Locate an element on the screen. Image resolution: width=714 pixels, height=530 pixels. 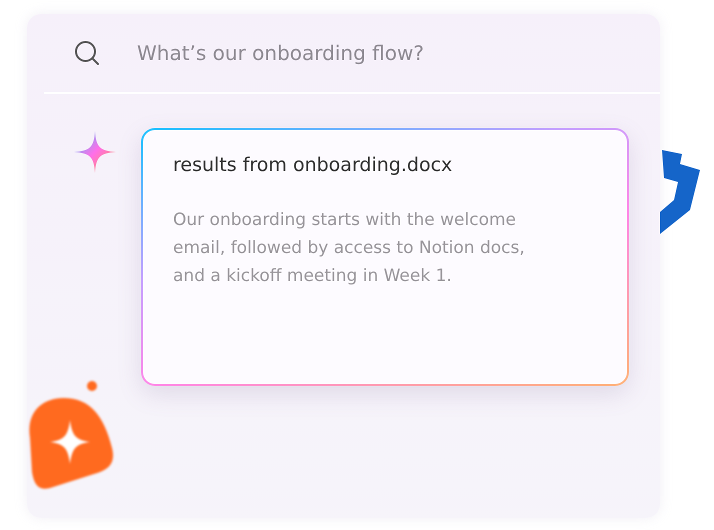
search-field: What’s our onboarding flow? is located at coordinates (337, 53).